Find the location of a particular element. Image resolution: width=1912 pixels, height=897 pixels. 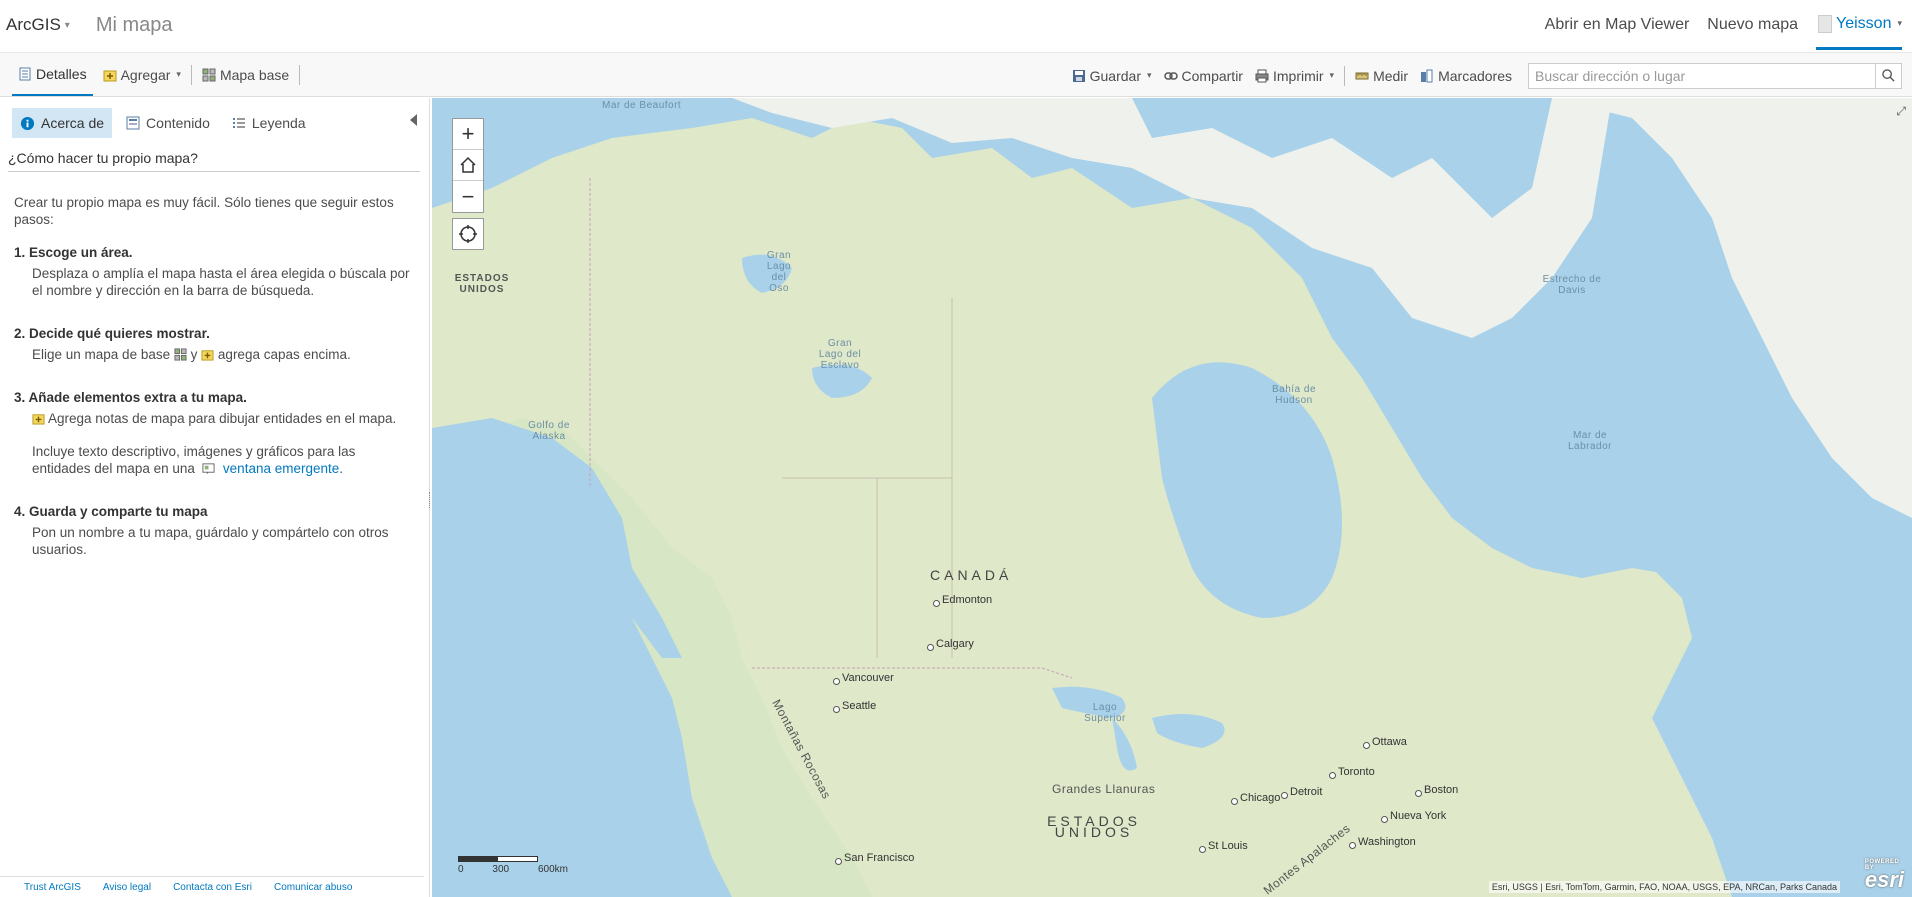

save-disk-icon is located at coordinates (1078, 75).